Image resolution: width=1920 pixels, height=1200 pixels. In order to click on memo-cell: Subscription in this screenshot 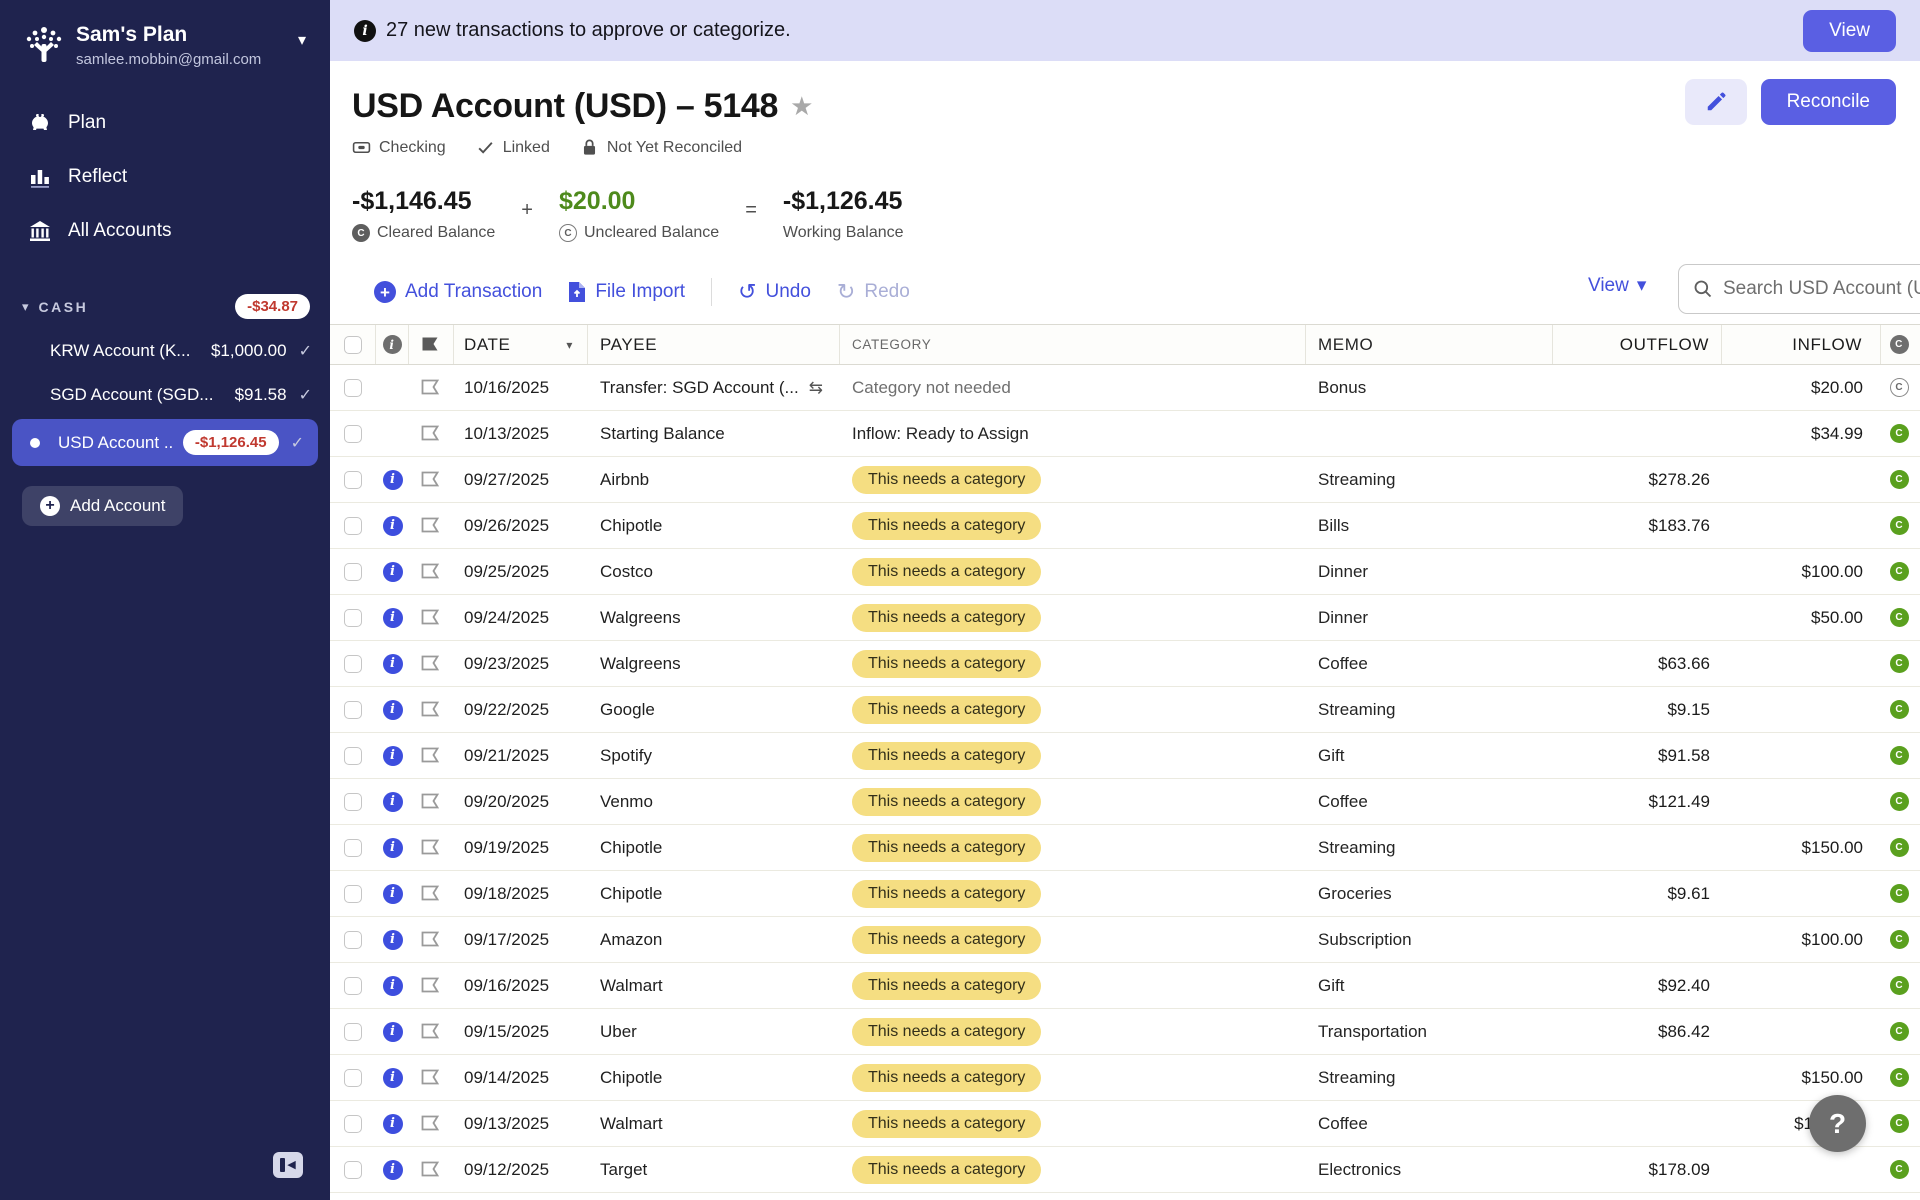, I will do `click(1429, 940)`.